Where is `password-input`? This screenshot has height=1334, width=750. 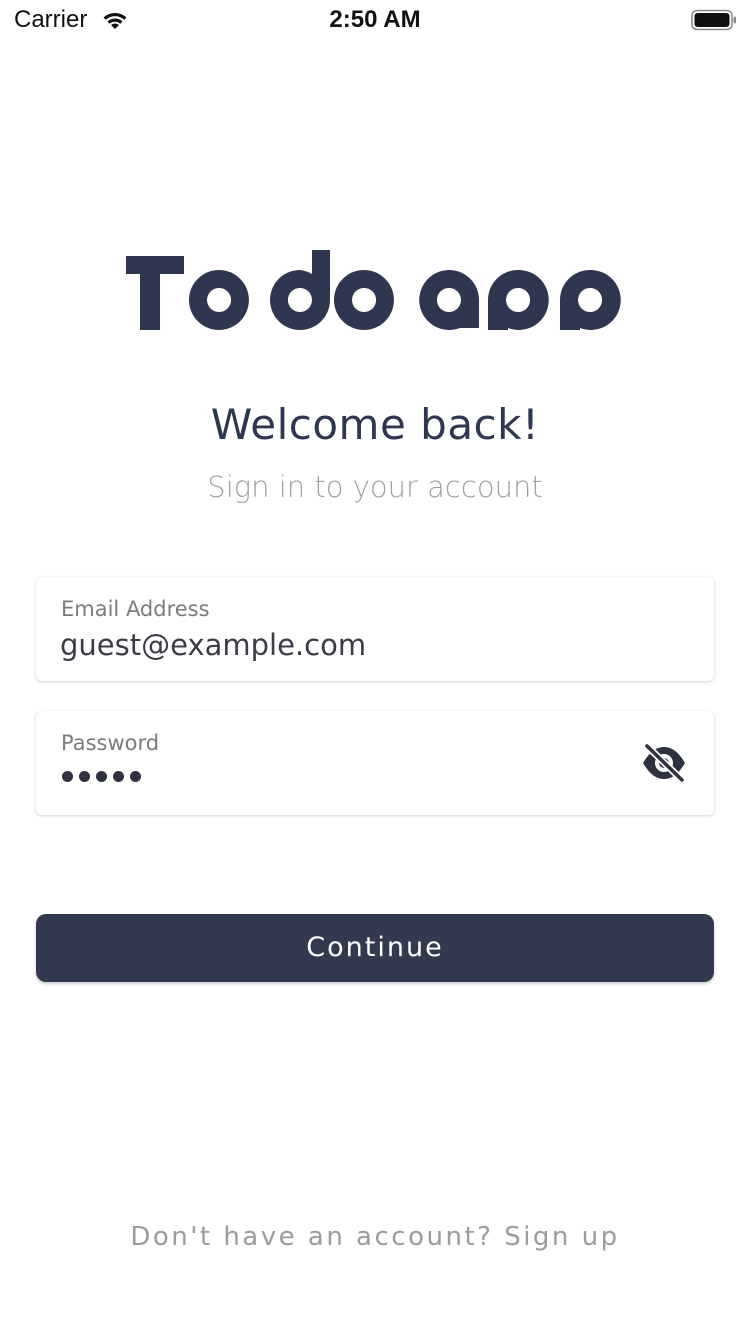 password-input is located at coordinates (101, 776).